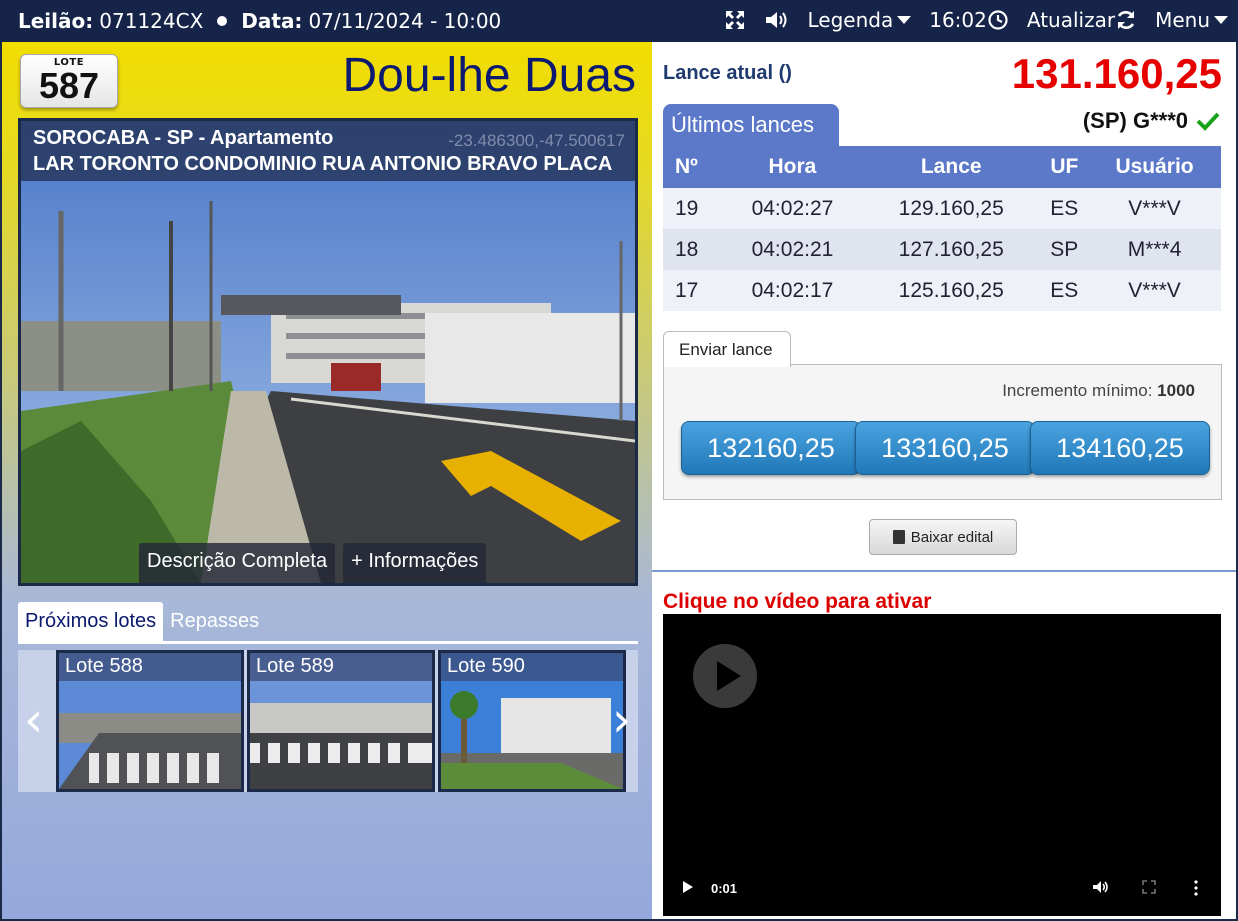  Describe the element at coordinates (341, 667) in the screenshot. I see `carousel-item-label: Lote 589` at that location.